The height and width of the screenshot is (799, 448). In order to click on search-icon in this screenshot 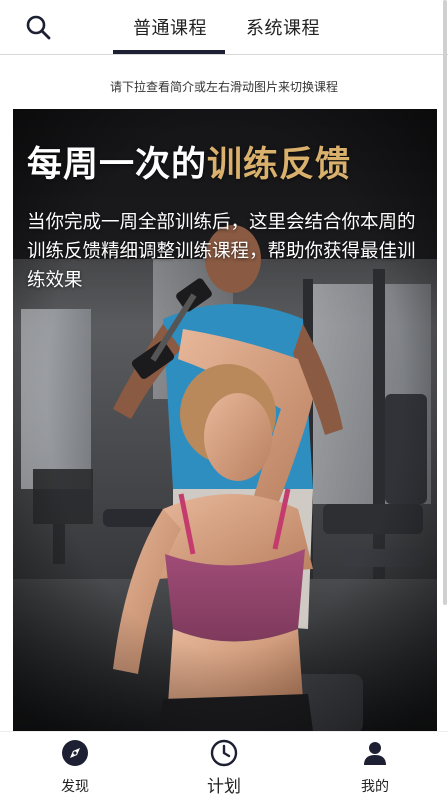, I will do `click(38, 27)`.